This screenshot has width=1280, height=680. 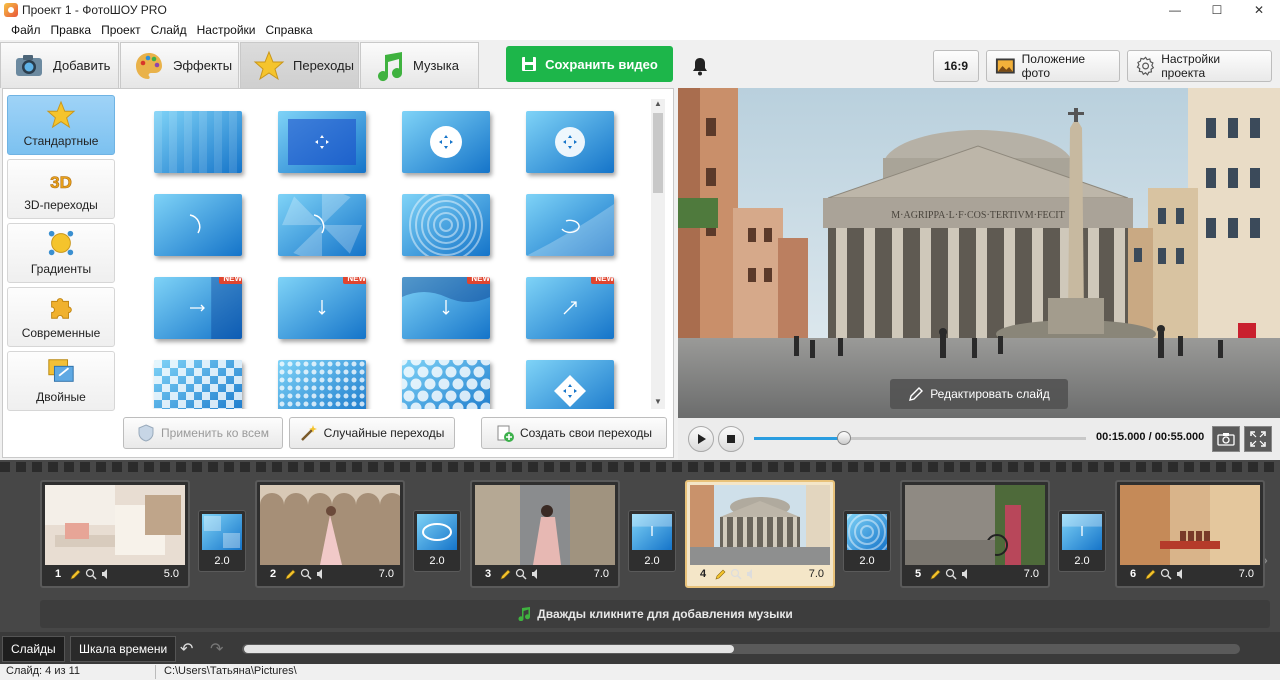 I want to click on category-modern: Современные, so click(x=61, y=317).